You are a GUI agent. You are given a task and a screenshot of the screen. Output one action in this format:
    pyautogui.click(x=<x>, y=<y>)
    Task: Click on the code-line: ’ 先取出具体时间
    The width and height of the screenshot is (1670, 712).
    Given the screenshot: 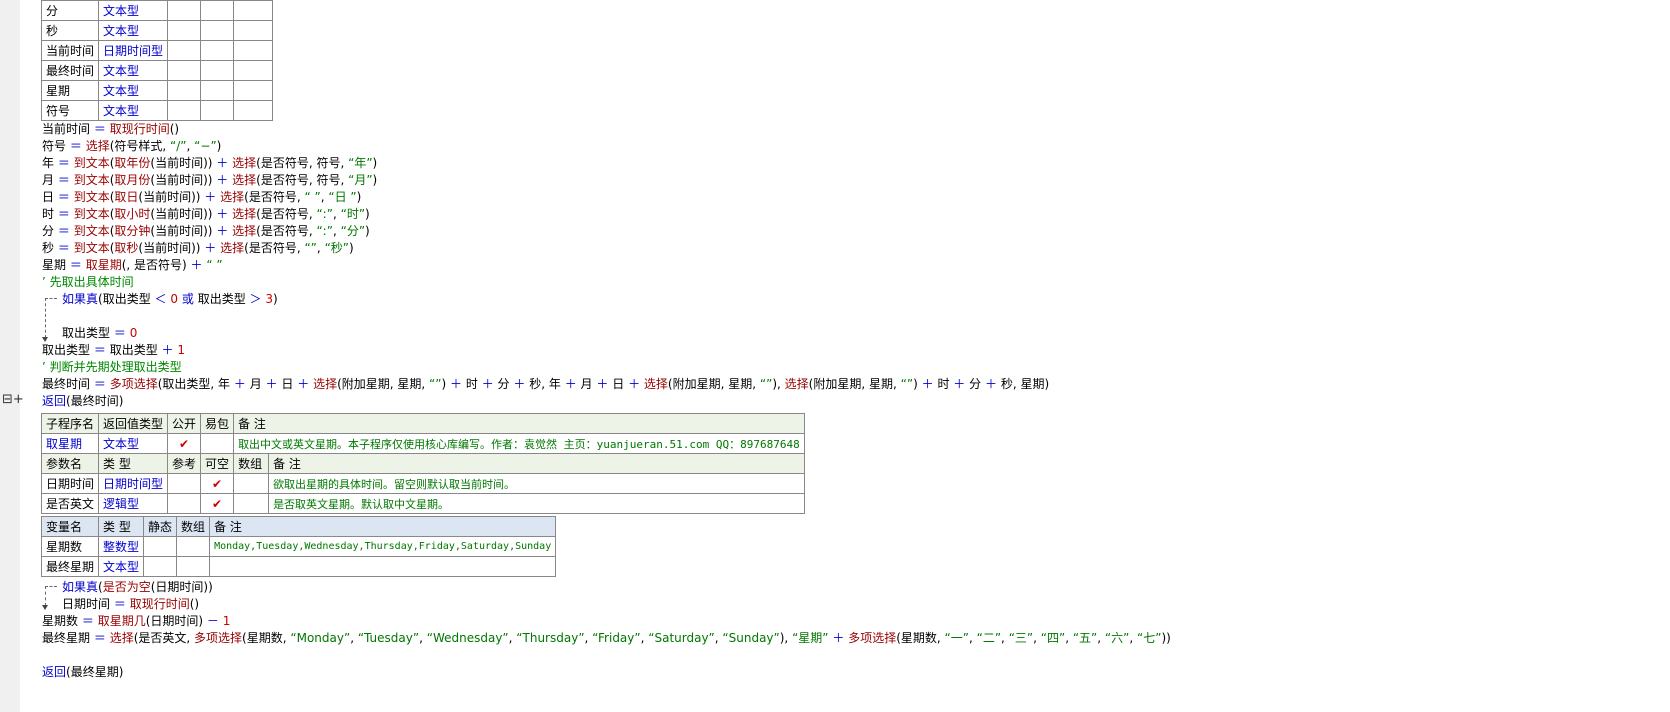 What is the action you would take?
    pyautogui.click(x=88, y=282)
    